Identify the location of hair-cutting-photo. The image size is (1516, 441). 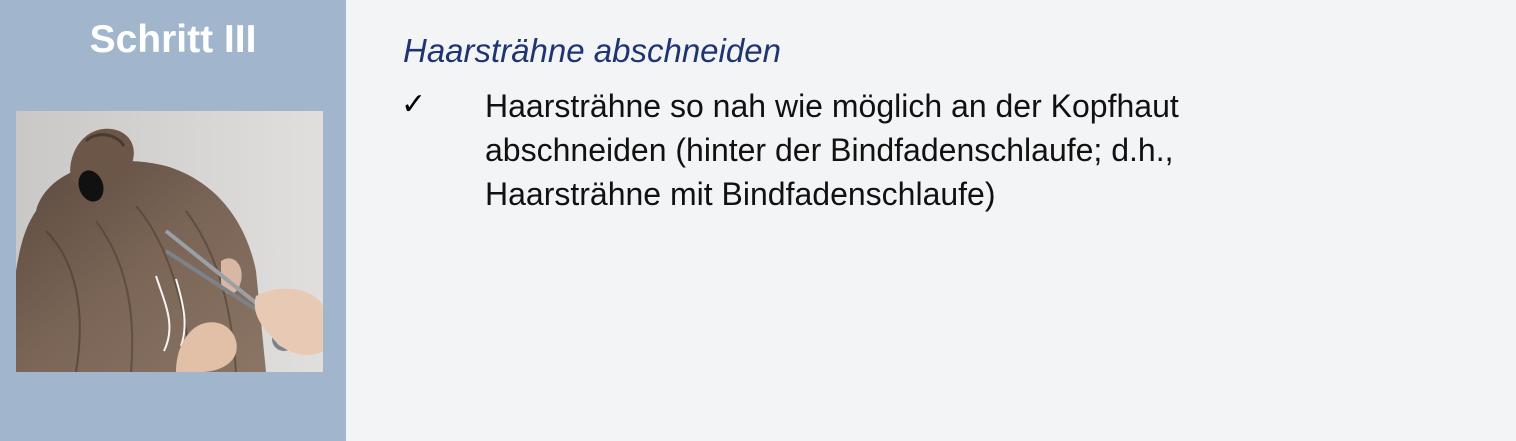
(169, 241).